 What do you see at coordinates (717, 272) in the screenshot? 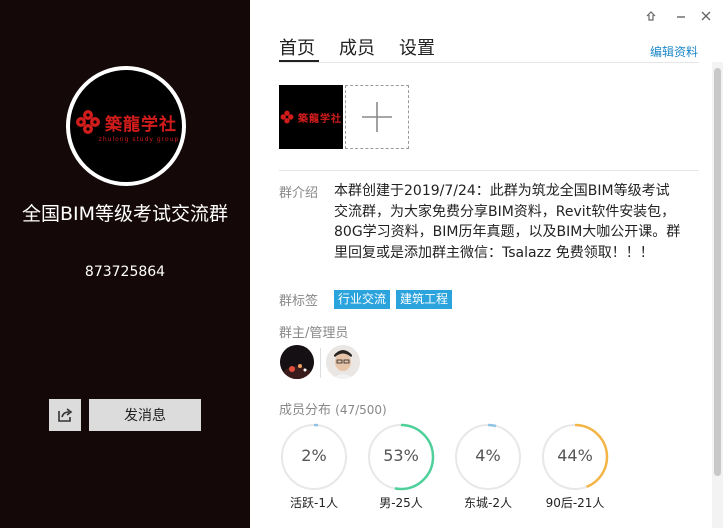
I see `scrollbar-thumb` at bounding box center [717, 272].